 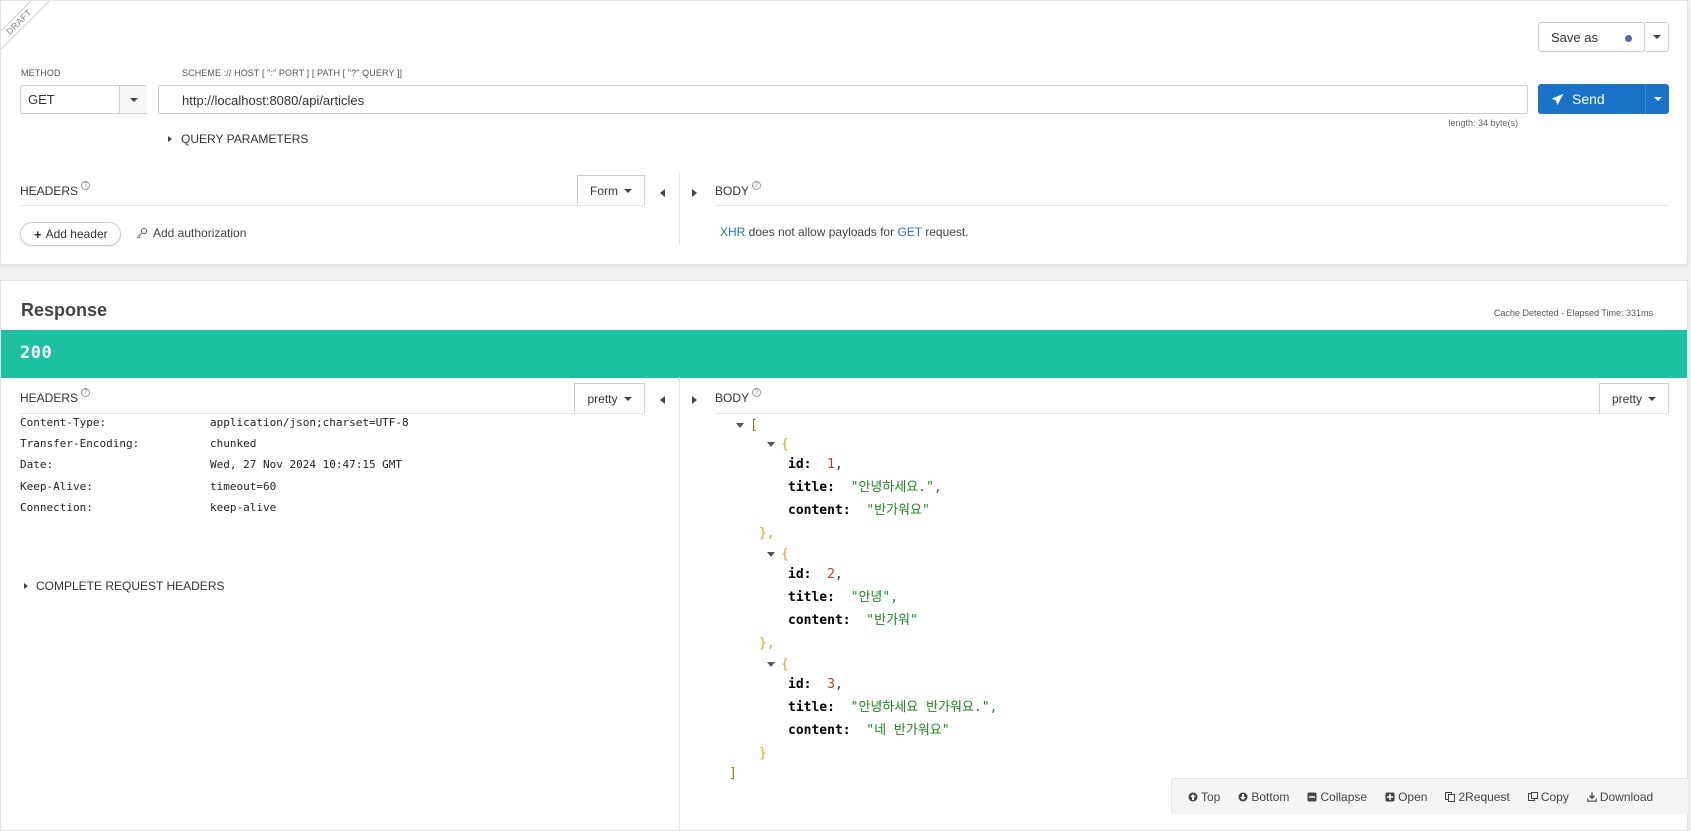 I want to click on response-collapse-right-button, so click(x=694, y=400).